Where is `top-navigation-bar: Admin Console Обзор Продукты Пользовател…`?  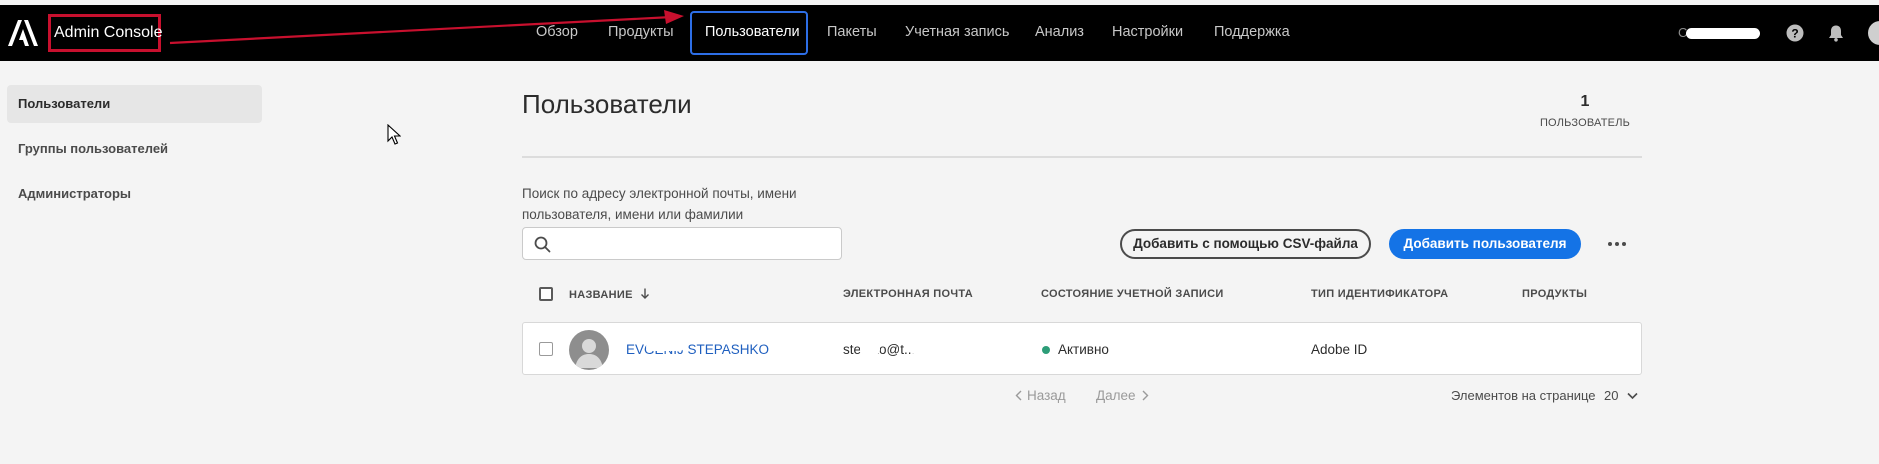 top-navigation-bar: Admin Console Обзор Продукты Пользовател… is located at coordinates (939, 33).